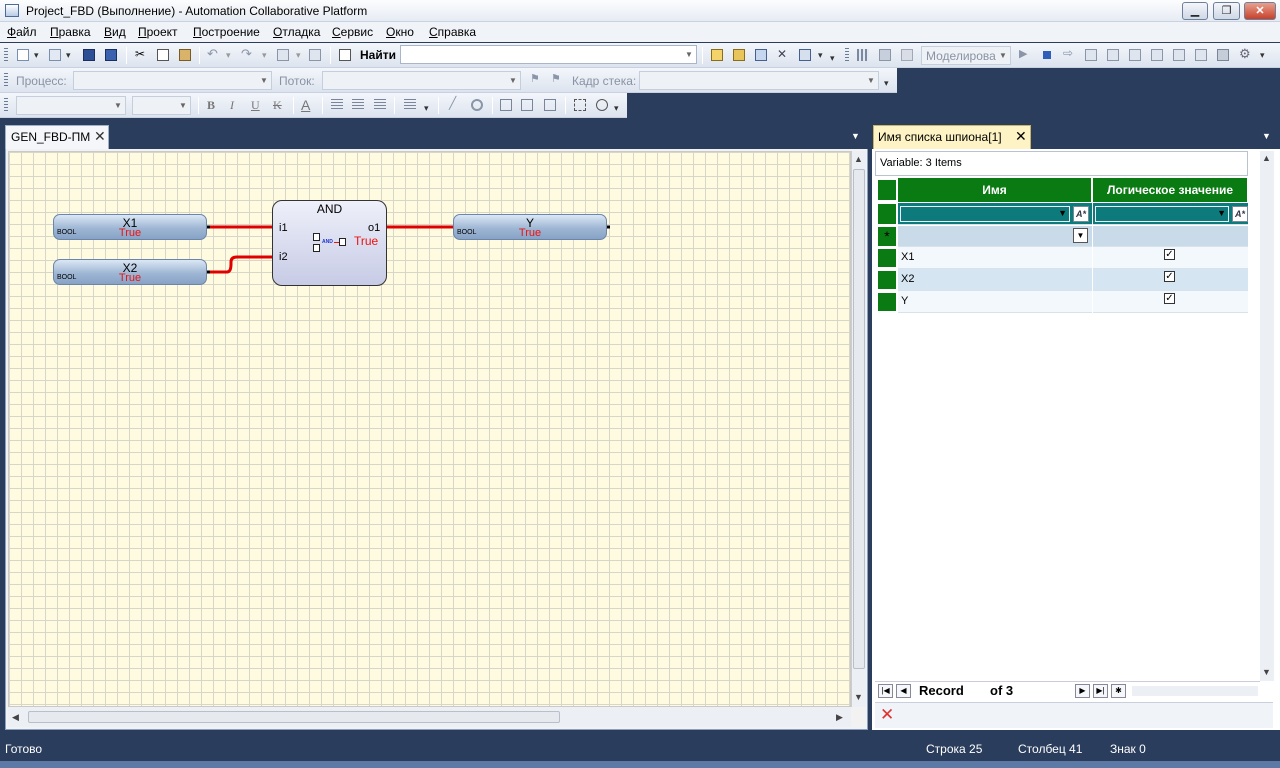 The width and height of the screenshot is (1280, 768). Describe the element at coordinates (863, 55) in the screenshot. I see `debug-windows-button` at that location.